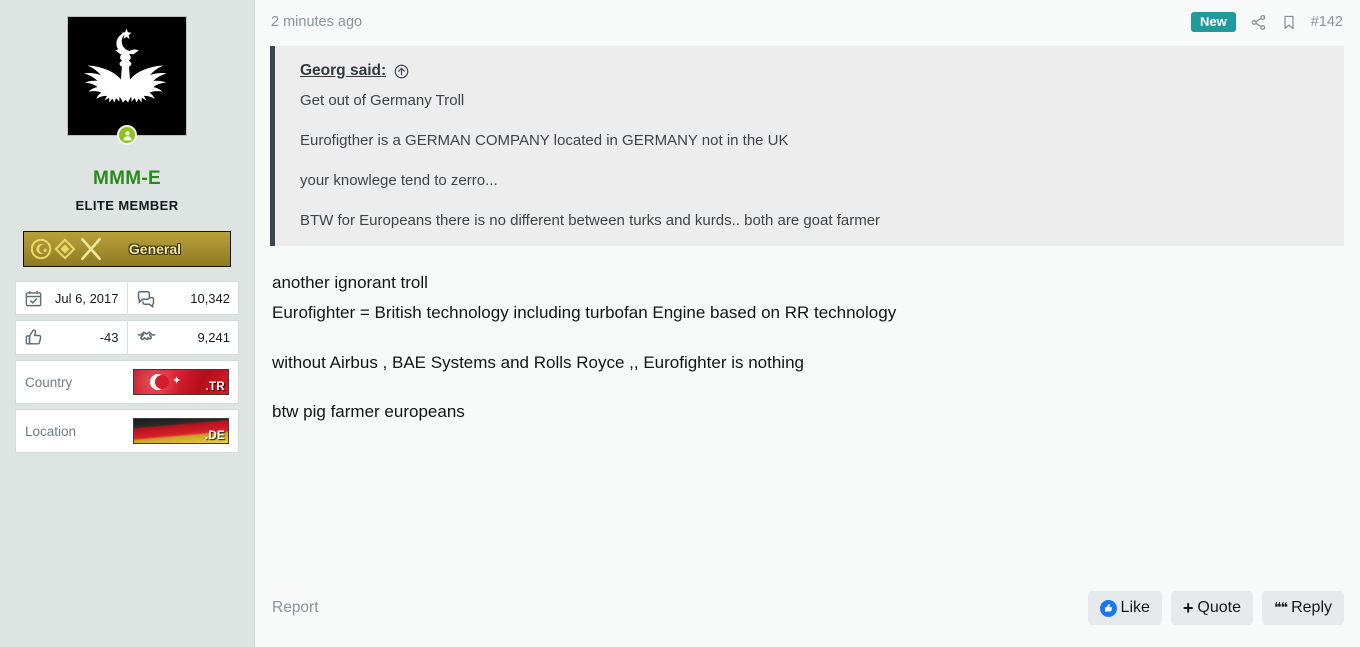 Image resolution: width=1360 pixels, height=647 pixels. I want to click on reply-button-label: Reply, so click(1311, 608).